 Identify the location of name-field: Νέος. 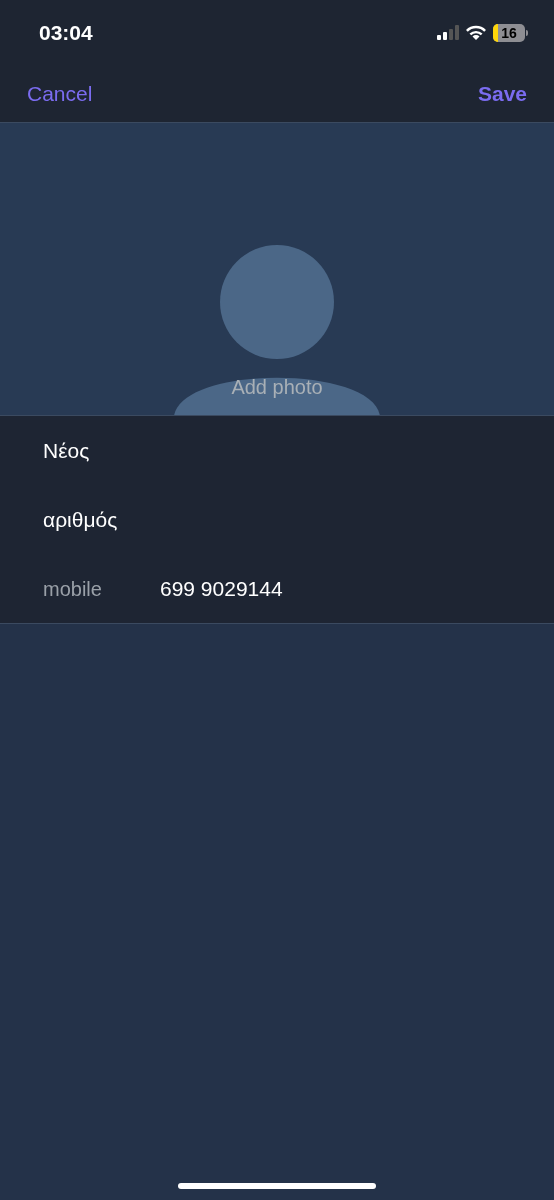
(193, 450).